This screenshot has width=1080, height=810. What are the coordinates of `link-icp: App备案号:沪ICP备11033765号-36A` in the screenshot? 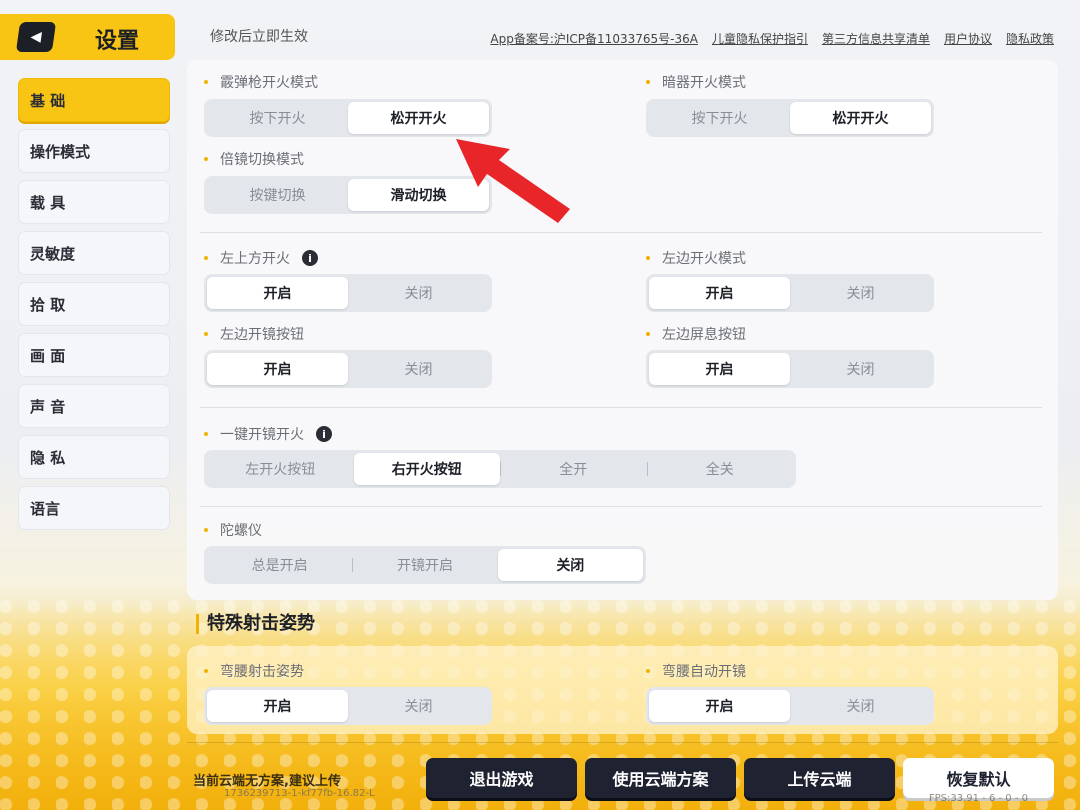 It's located at (594, 38).